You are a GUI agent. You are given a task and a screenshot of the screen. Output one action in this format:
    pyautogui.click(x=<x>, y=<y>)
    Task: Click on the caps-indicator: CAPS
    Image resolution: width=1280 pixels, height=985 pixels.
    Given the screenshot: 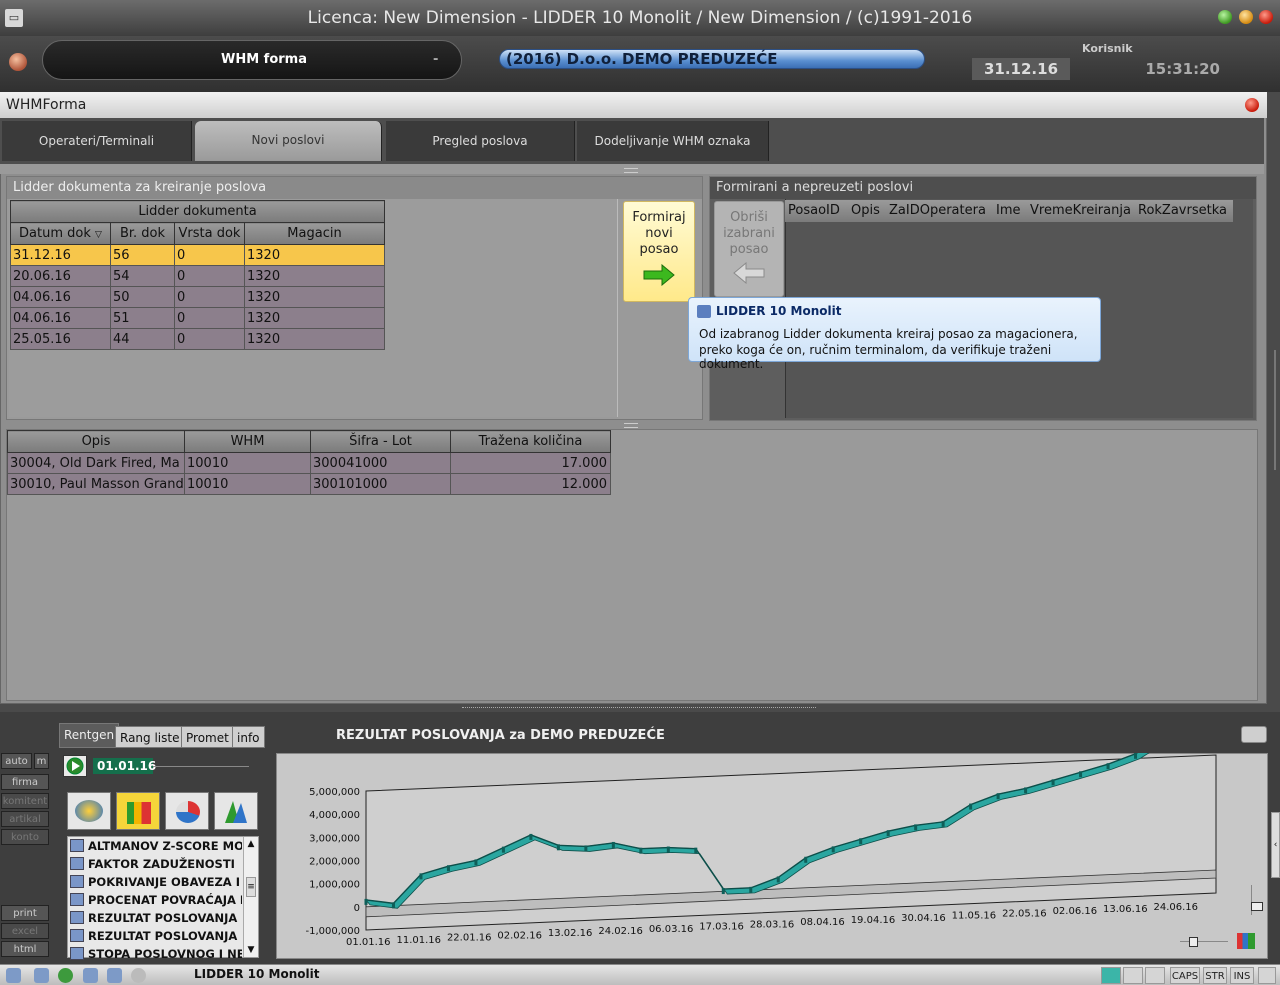 What is the action you would take?
    pyautogui.click(x=1185, y=975)
    